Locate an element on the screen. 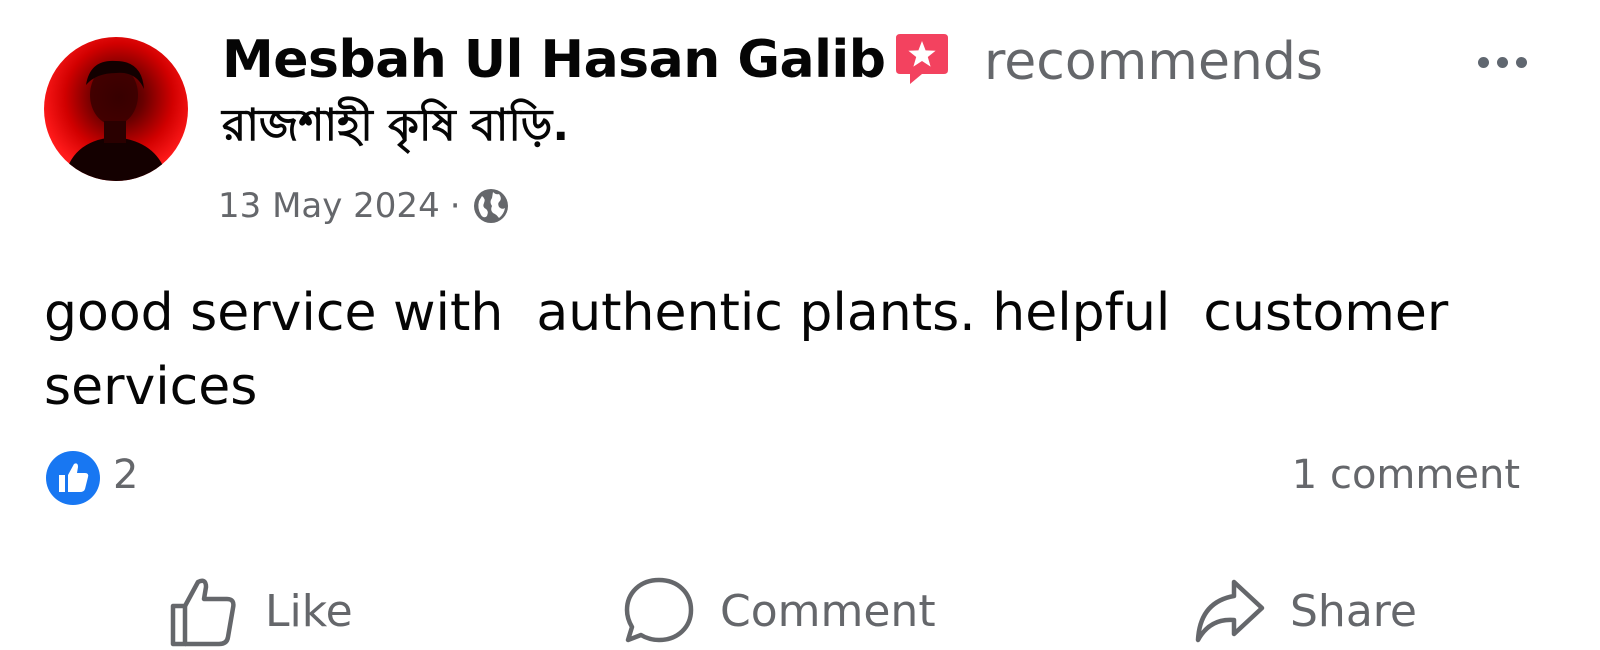 The width and height of the screenshot is (1600, 650). post-date: 13 May 2024 is located at coordinates (329, 206).